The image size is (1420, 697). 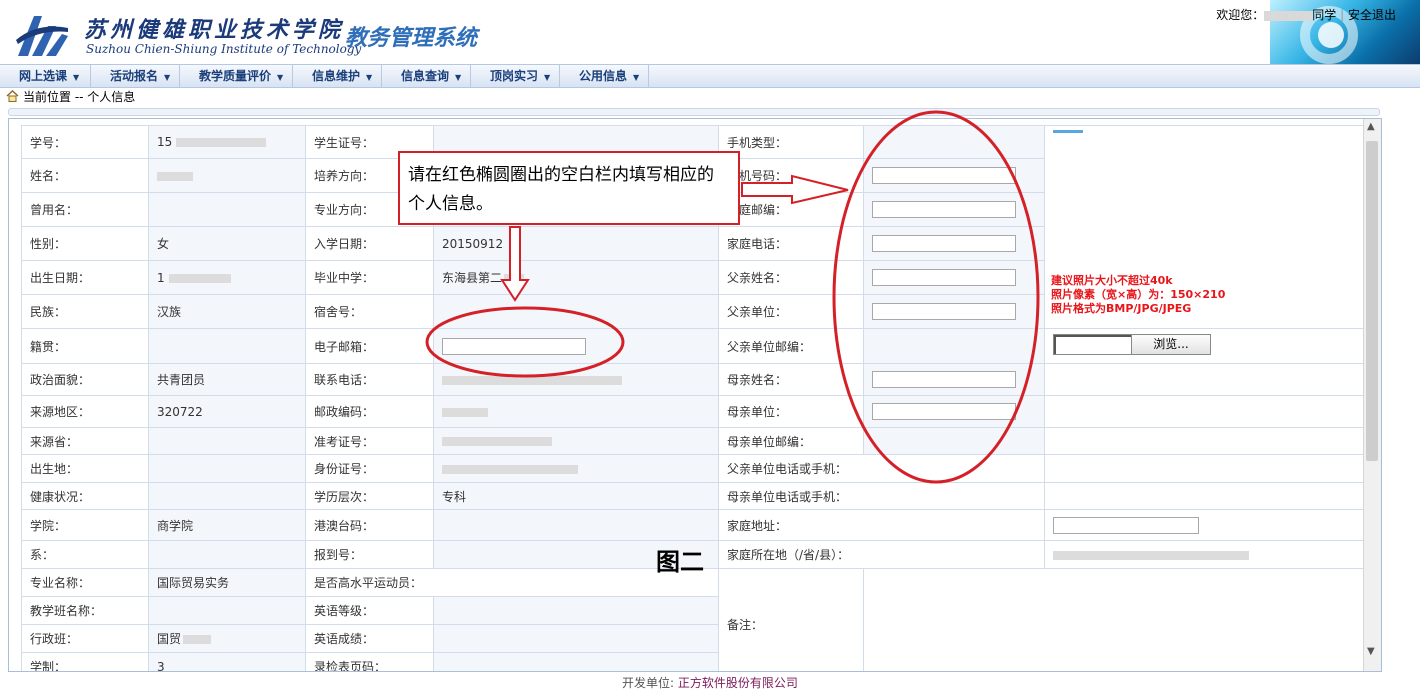 What do you see at coordinates (944, 311) in the screenshot?
I see `father-unit-input` at bounding box center [944, 311].